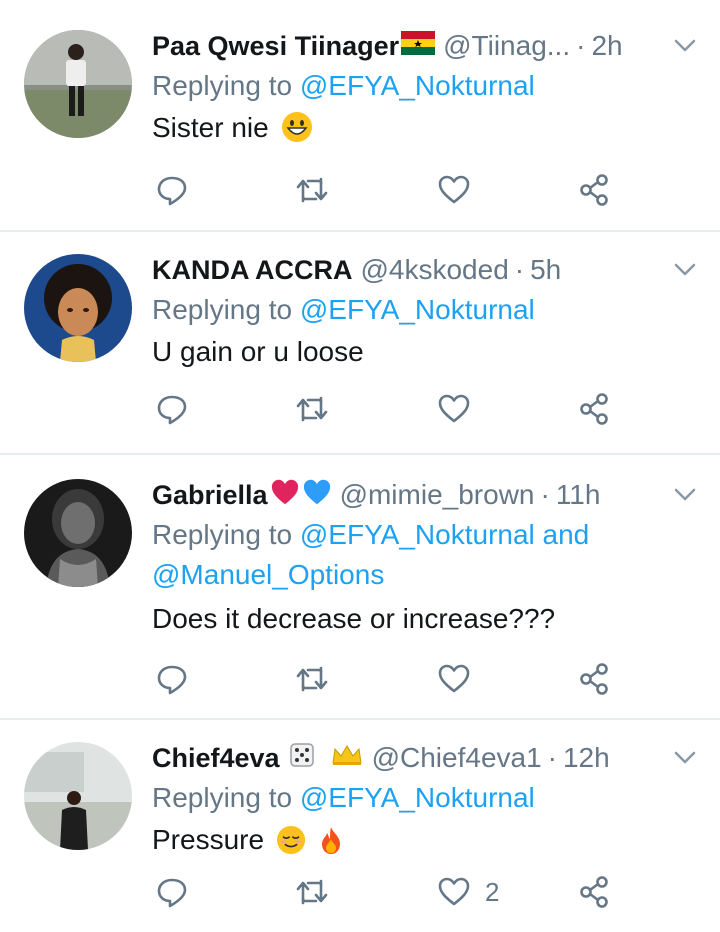 This screenshot has width=720, height=932. What do you see at coordinates (210, 127) in the screenshot?
I see `tweet-body: Sister nie` at bounding box center [210, 127].